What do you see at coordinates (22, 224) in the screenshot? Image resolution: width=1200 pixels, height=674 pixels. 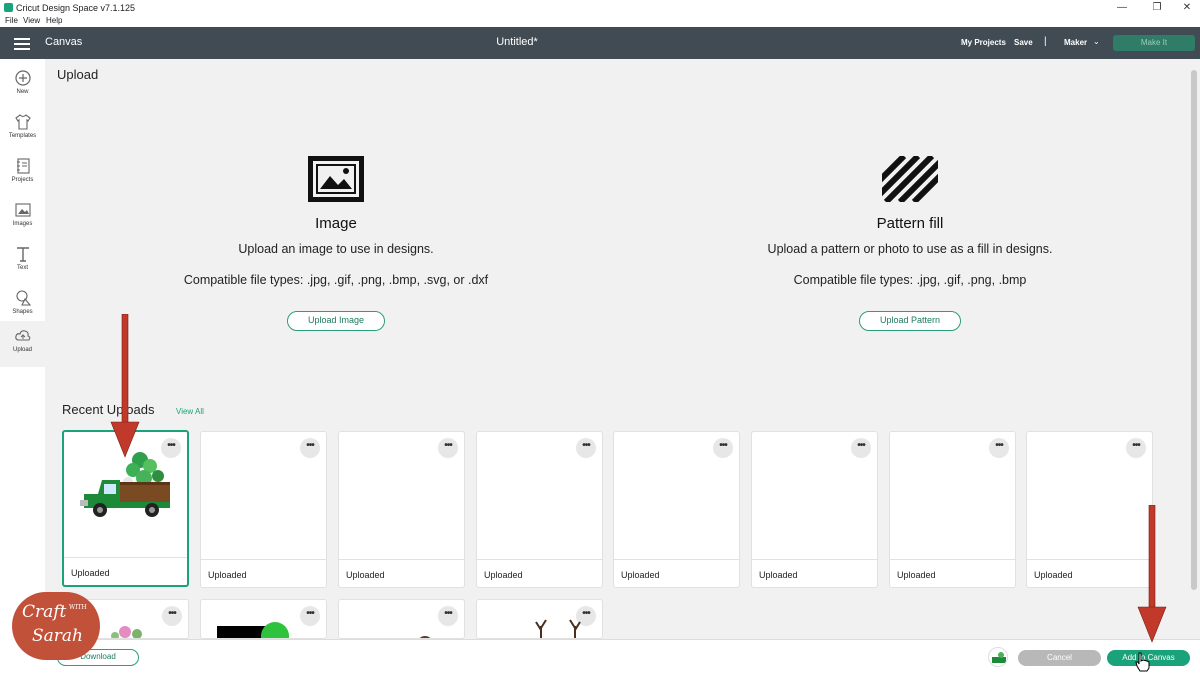 I see `sidebar-item-label: Images` at bounding box center [22, 224].